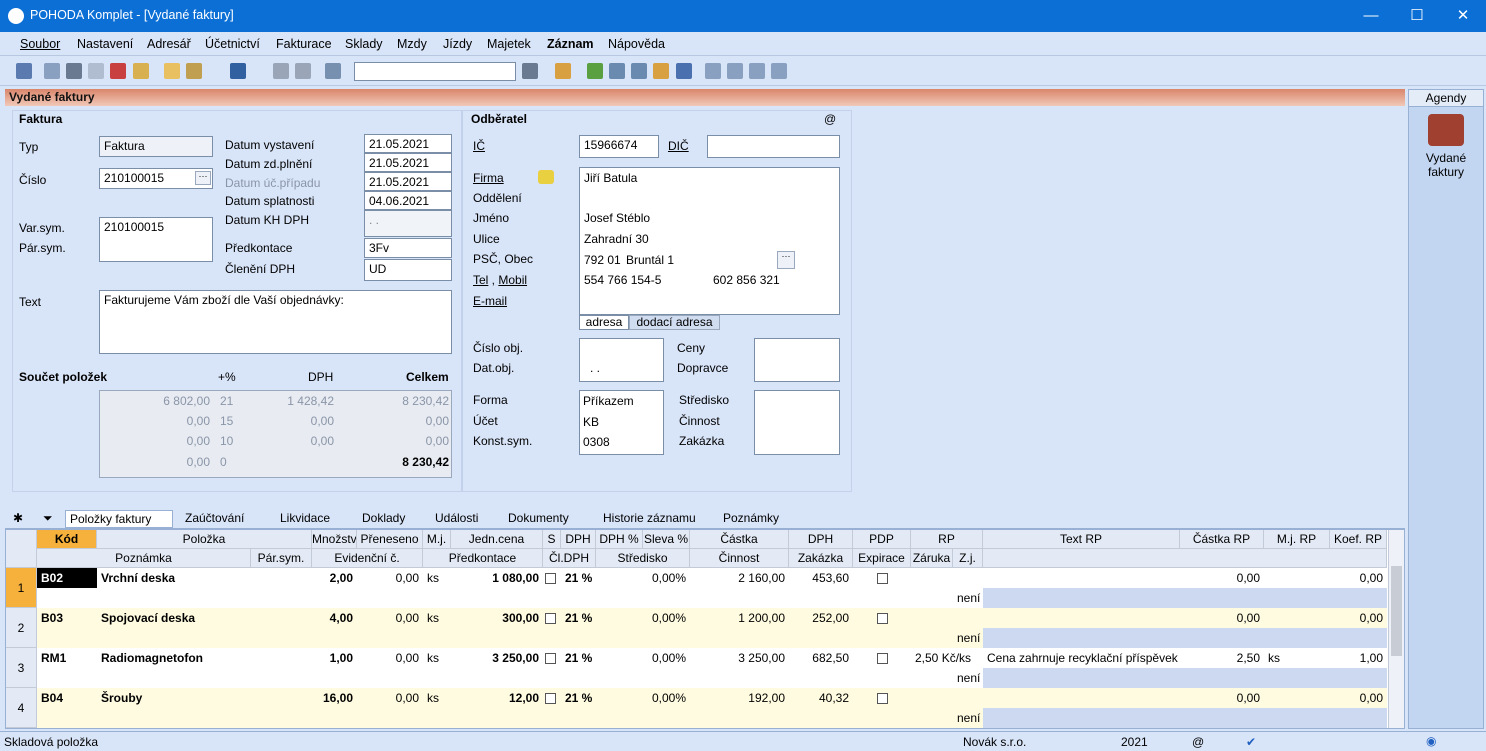 The image size is (1486, 751). Describe the element at coordinates (619, 146) in the screenshot. I see `ic-input: 15966674` at that location.